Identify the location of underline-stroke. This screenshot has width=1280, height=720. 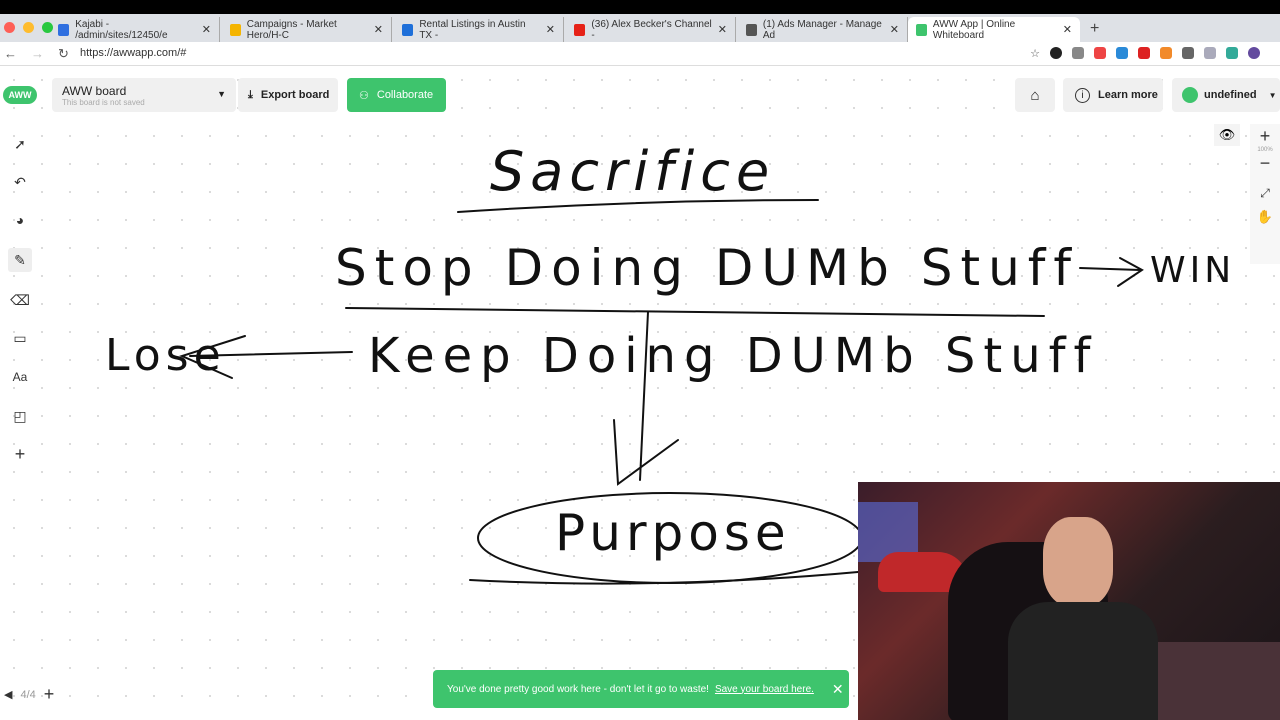
(664, 578).